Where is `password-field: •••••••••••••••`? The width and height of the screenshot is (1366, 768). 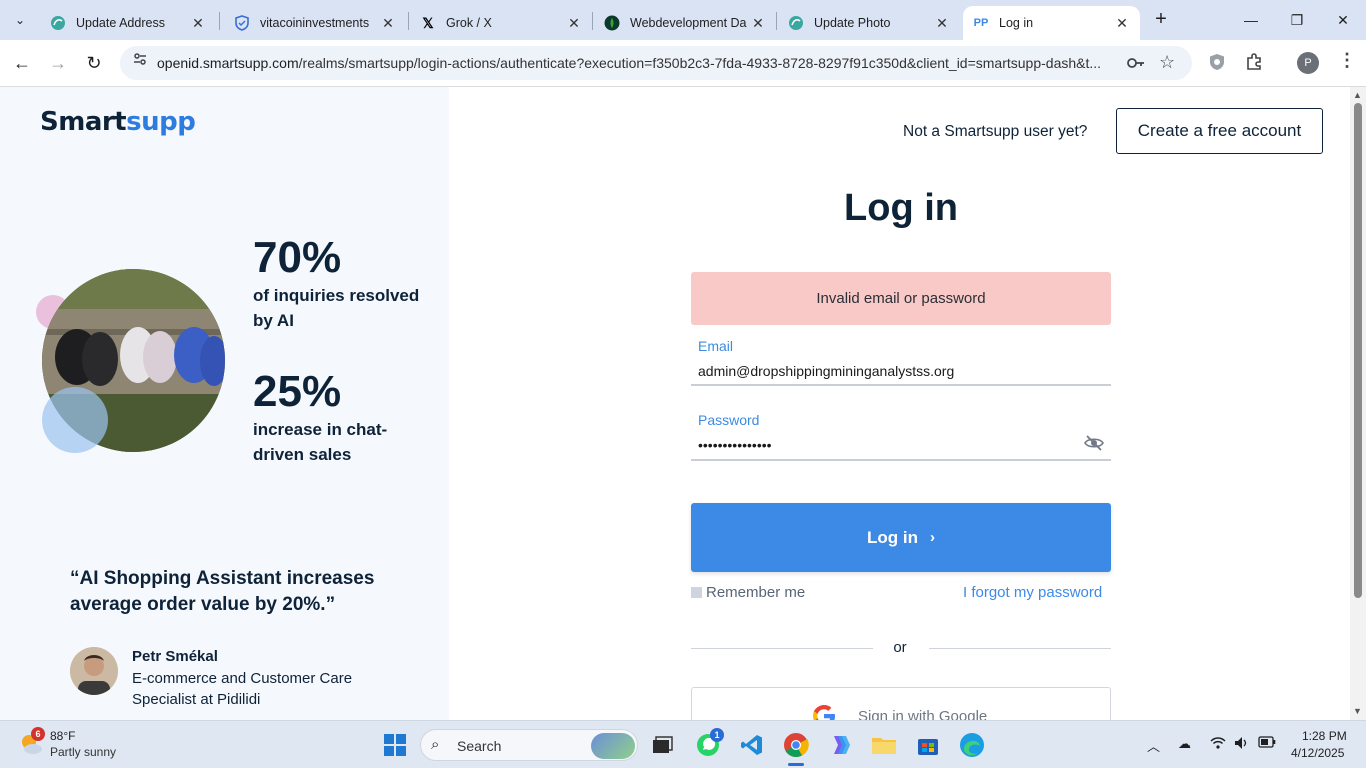 password-field: ••••••••••••••• is located at coordinates (735, 445).